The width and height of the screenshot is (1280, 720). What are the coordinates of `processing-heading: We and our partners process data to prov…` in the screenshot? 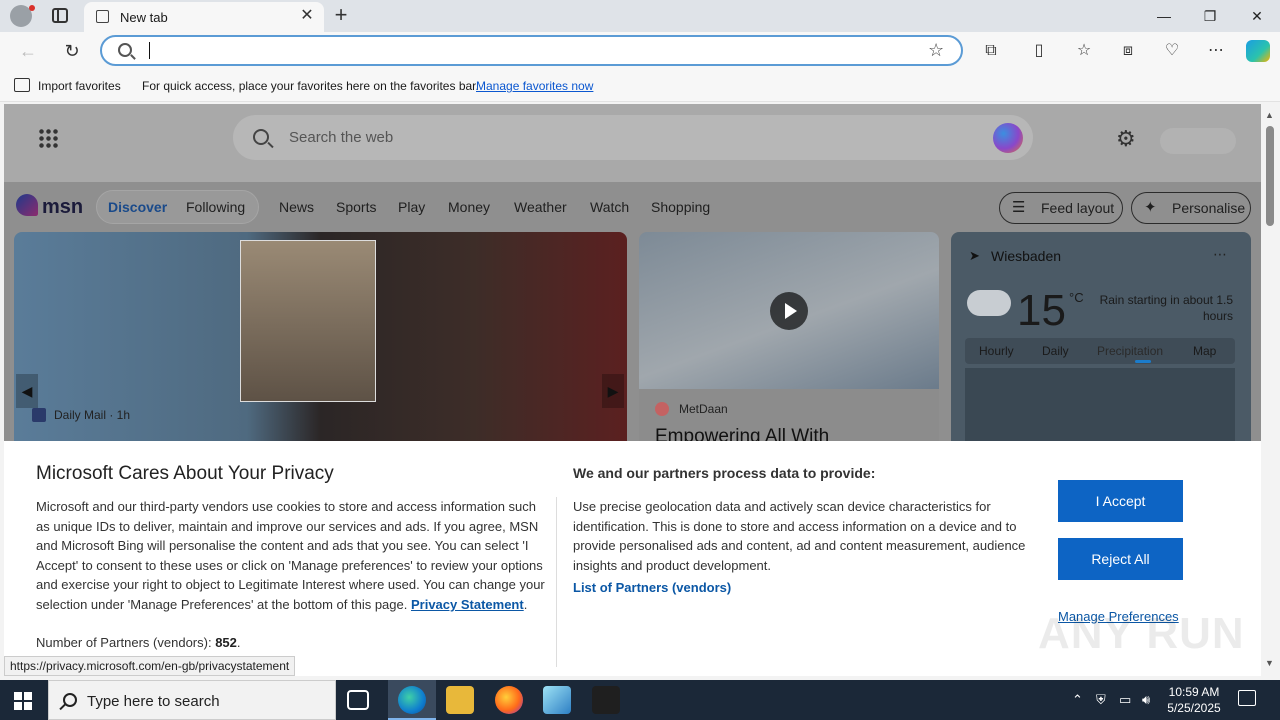 It's located at (724, 473).